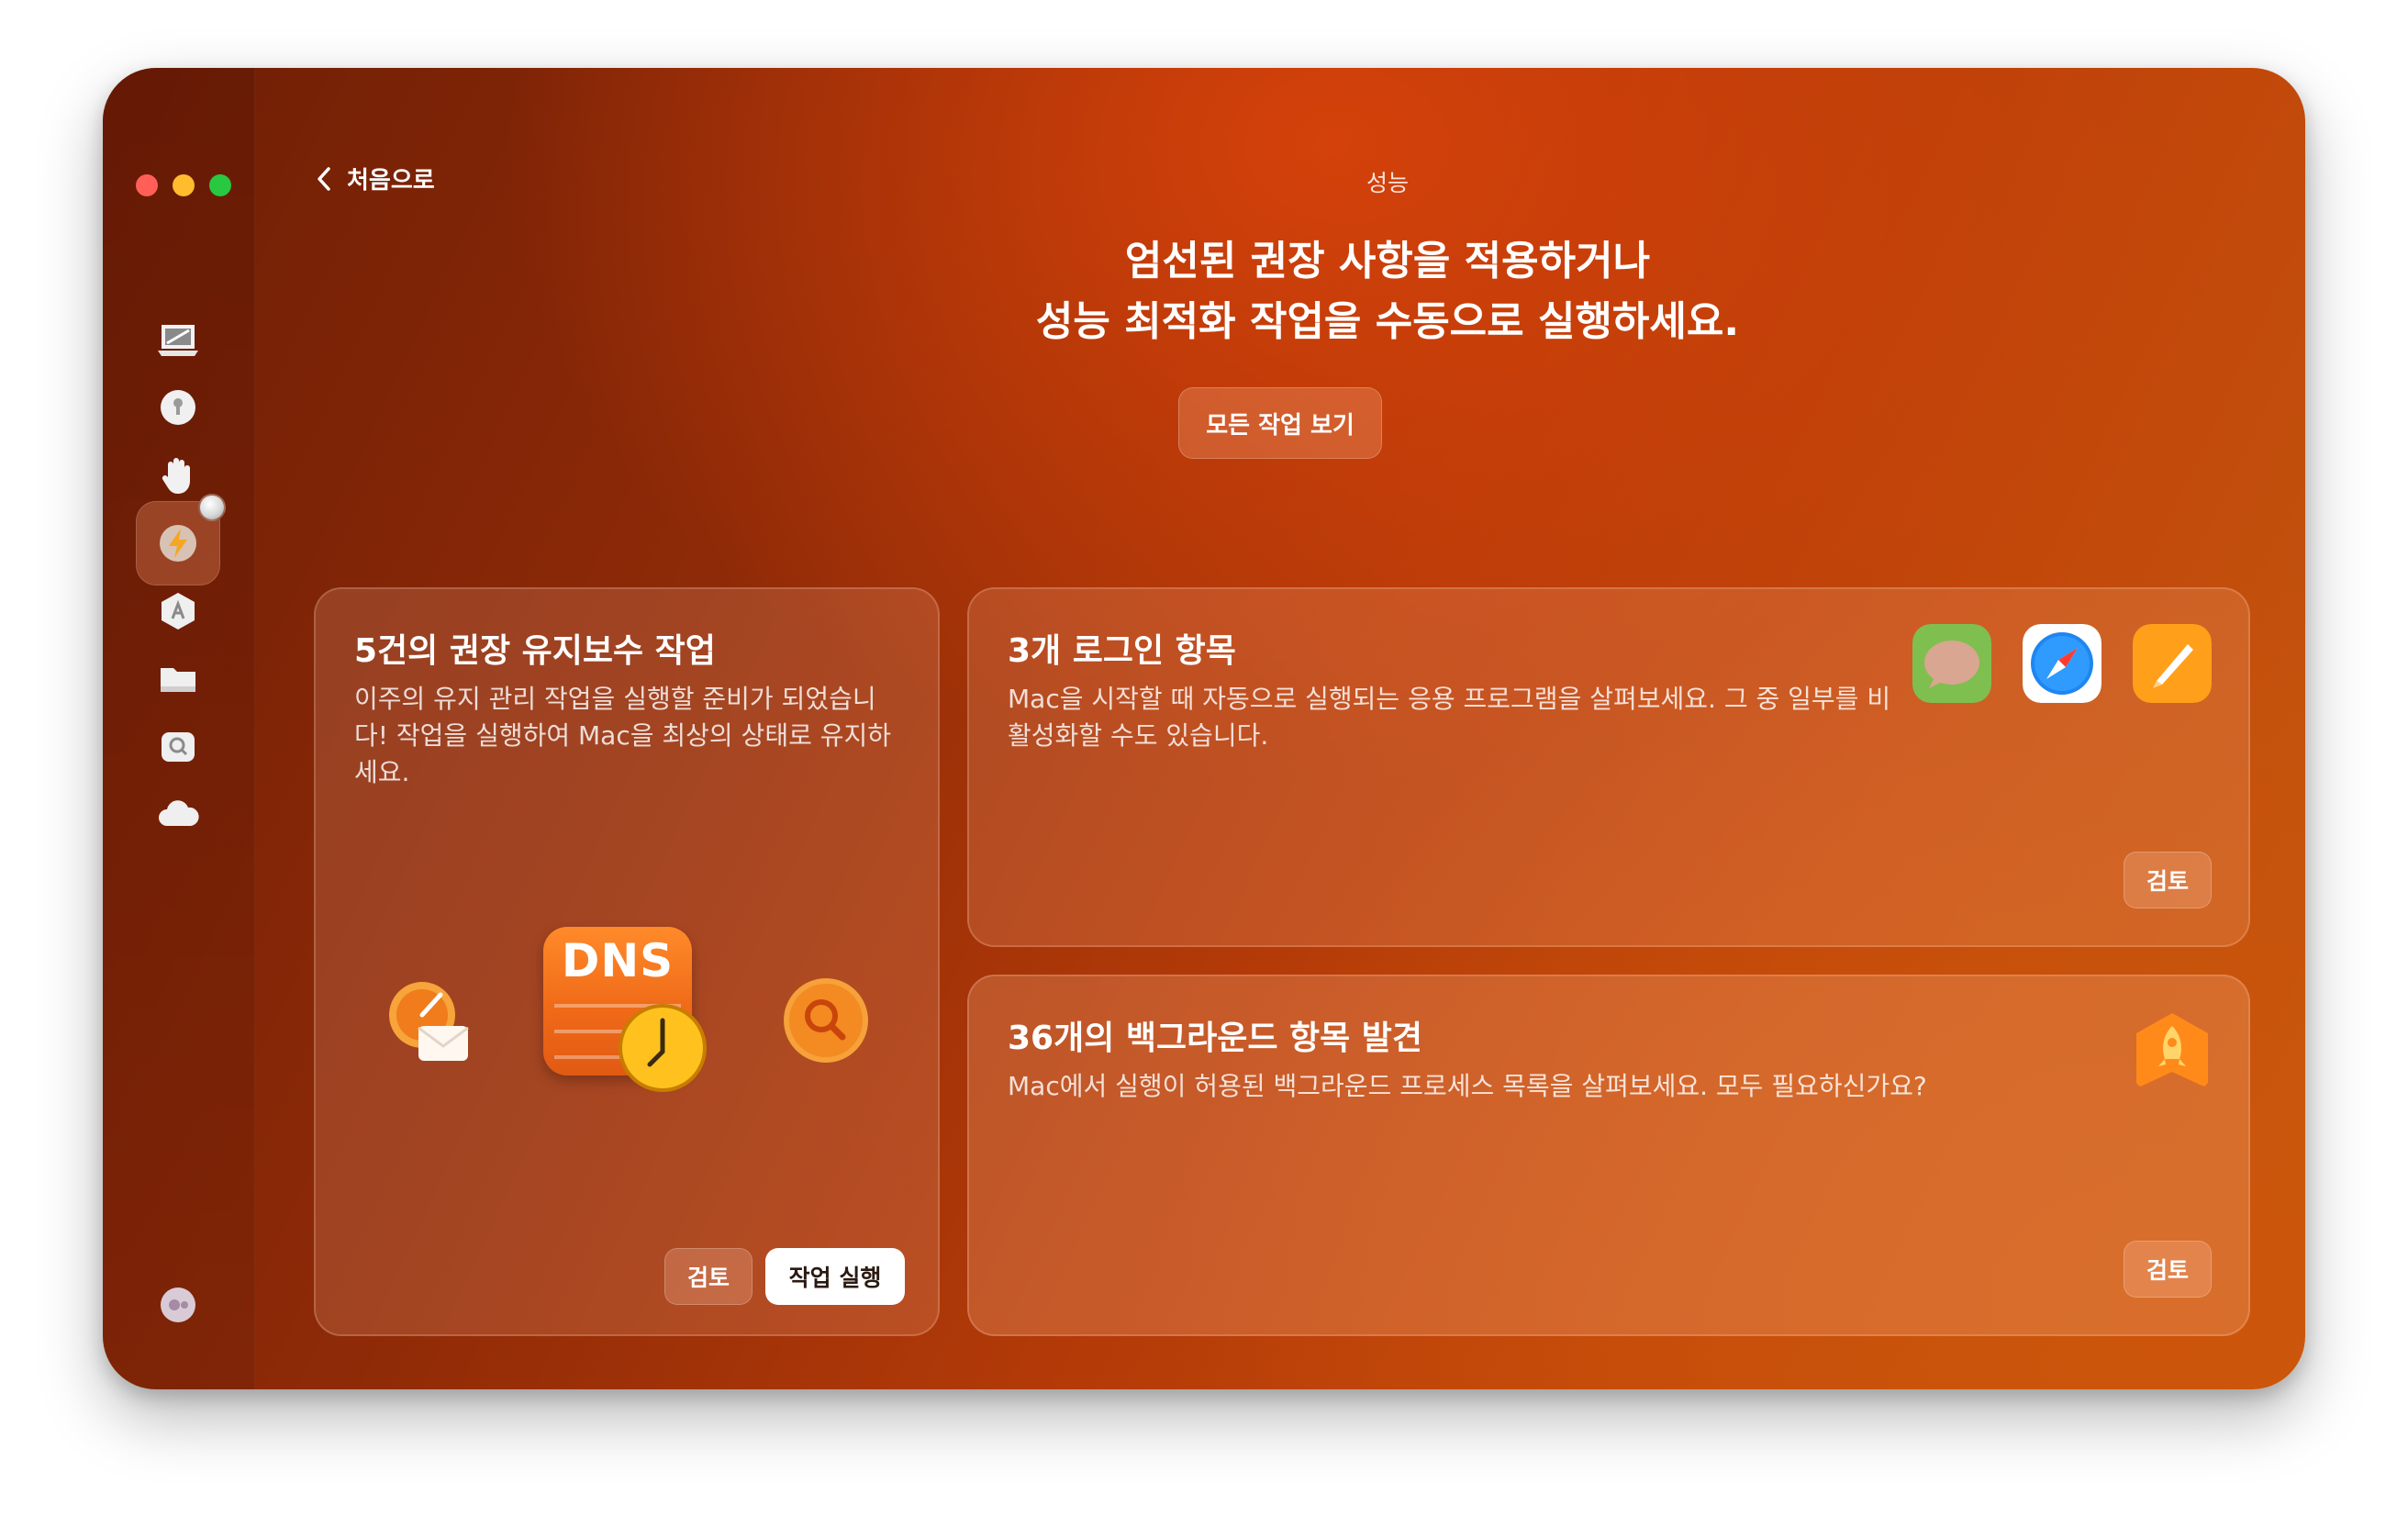 The height and width of the screenshot is (1527, 2408). I want to click on back-button: 처음으로, so click(375, 178).